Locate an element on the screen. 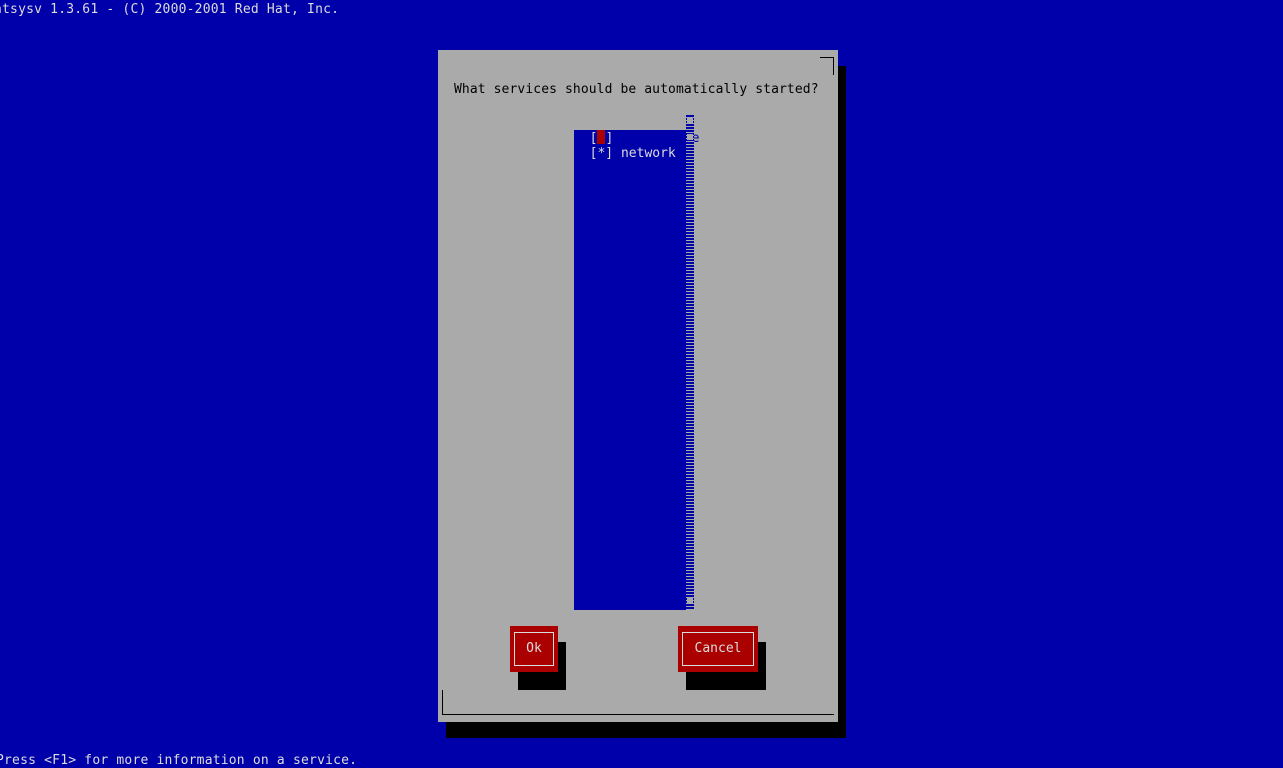 The width and height of the screenshot is (1283, 768). dialog-frame-left is located at coordinates (442, 702).